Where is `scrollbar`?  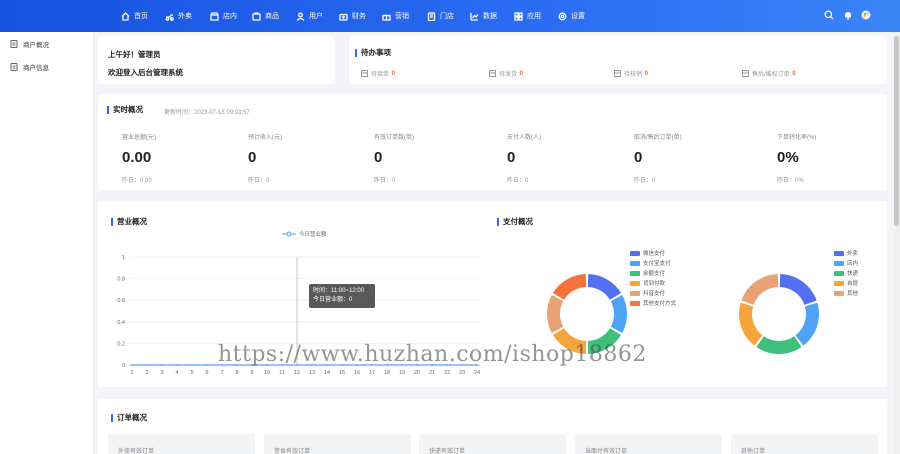
scrollbar is located at coordinates (896, 243).